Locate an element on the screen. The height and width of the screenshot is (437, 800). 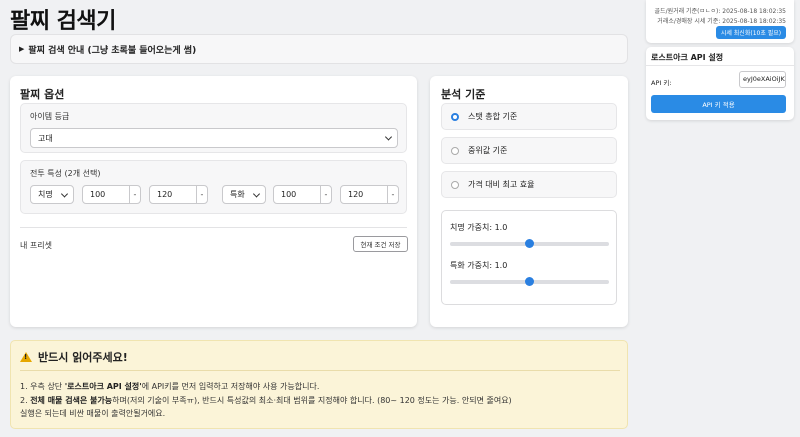
gold-rate-text: 골드/원거래 기준(ㅁㄴㅇ): 2025-08-18 18:02:35 is located at coordinates (720, 11).